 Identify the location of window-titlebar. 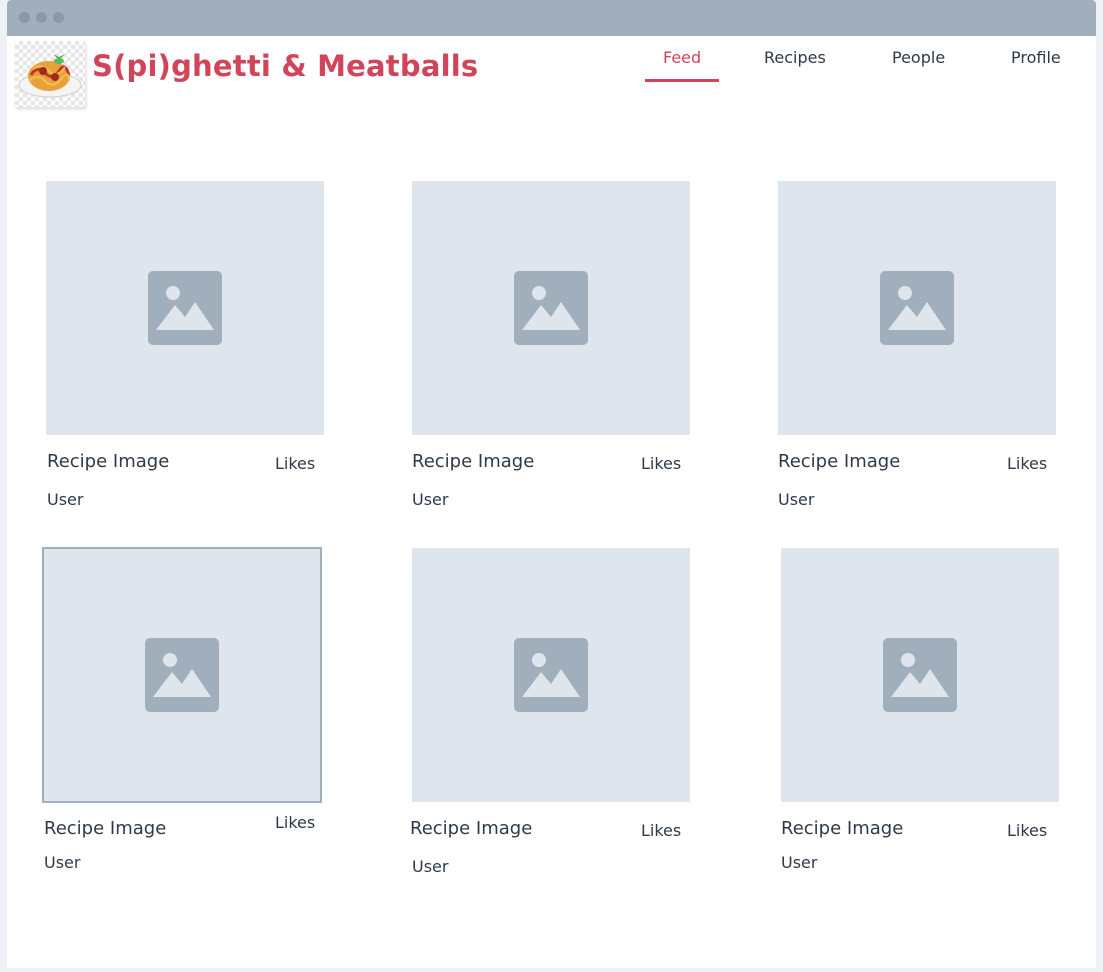
(551, 18).